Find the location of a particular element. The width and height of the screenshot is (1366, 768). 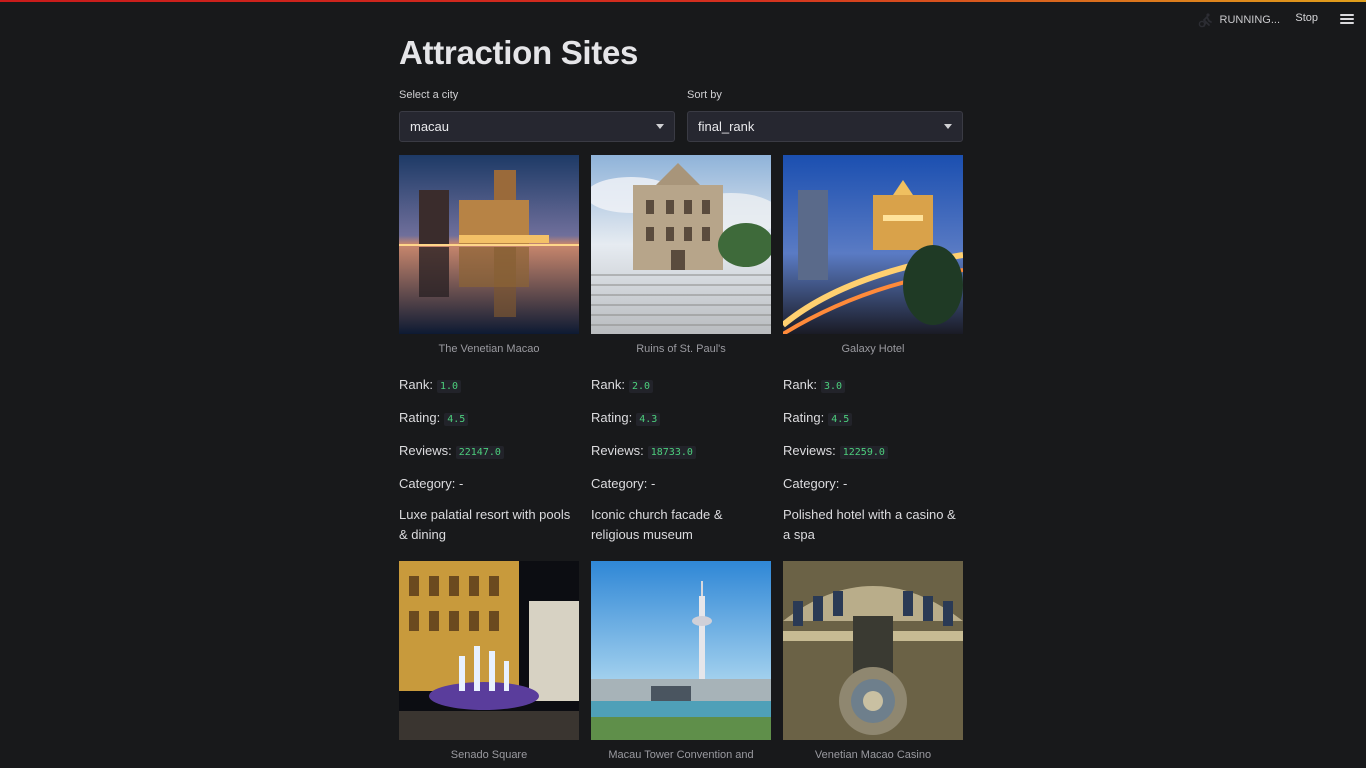

rank-value: 2.0 is located at coordinates (641, 386).